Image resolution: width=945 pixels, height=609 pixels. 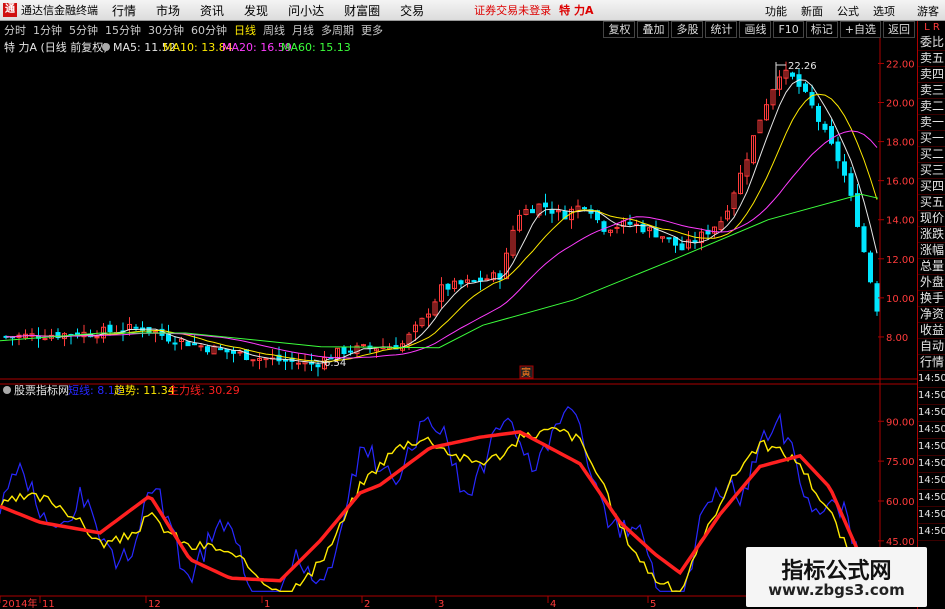 I want to click on sidebar-item: 收益, so click(x=931, y=331).